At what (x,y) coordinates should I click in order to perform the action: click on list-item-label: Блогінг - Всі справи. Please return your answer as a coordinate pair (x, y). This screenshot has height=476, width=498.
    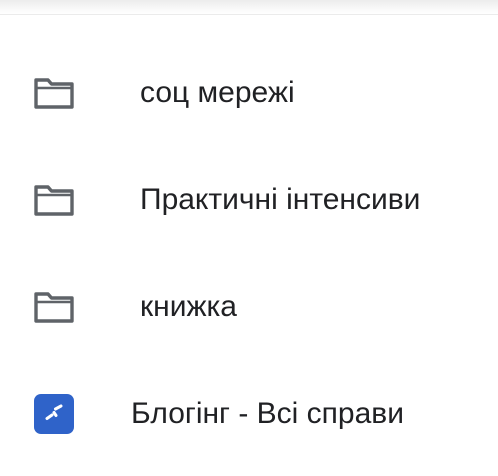
    Looking at the image, I should click on (267, 413).